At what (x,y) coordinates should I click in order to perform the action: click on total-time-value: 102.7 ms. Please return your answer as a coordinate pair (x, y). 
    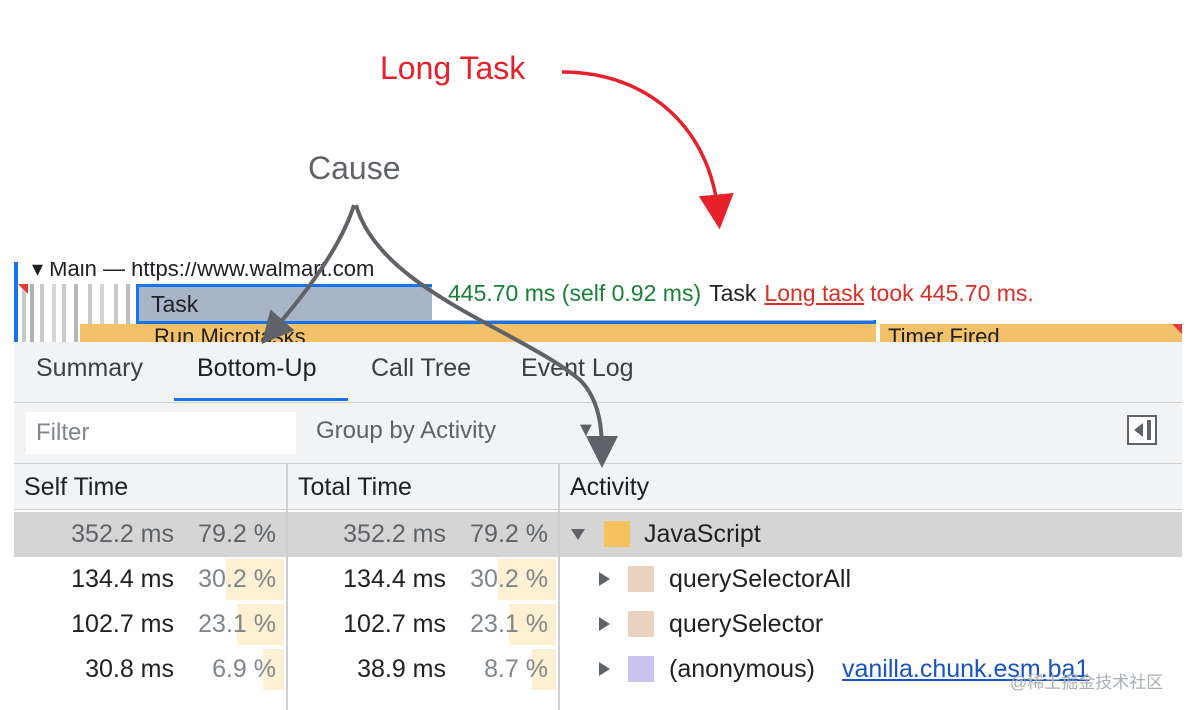
    Looking at the image, I should click on (394, 624).